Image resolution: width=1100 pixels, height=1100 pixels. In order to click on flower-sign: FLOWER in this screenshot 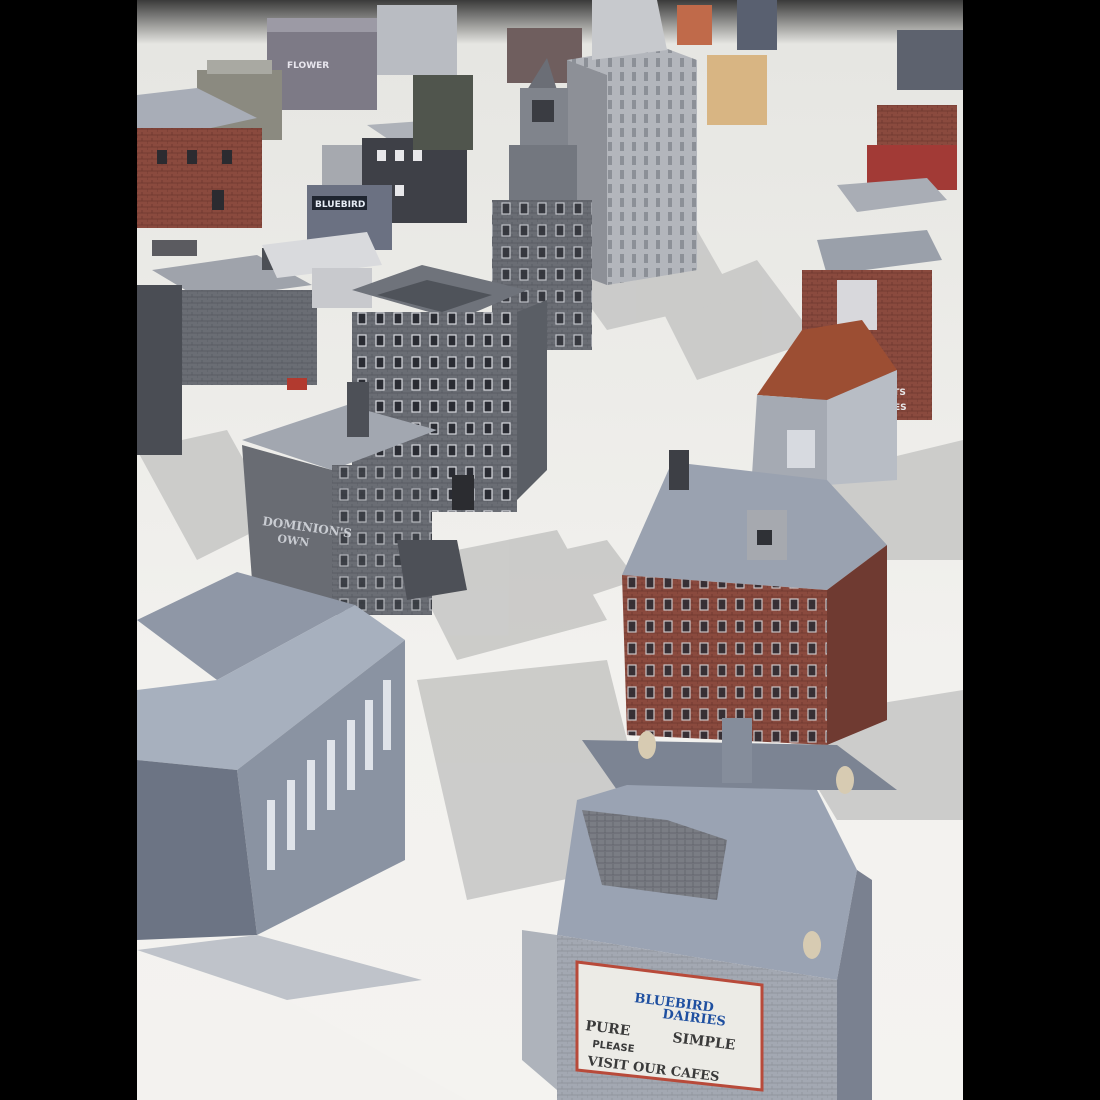, I will do `click(308, 66)`.